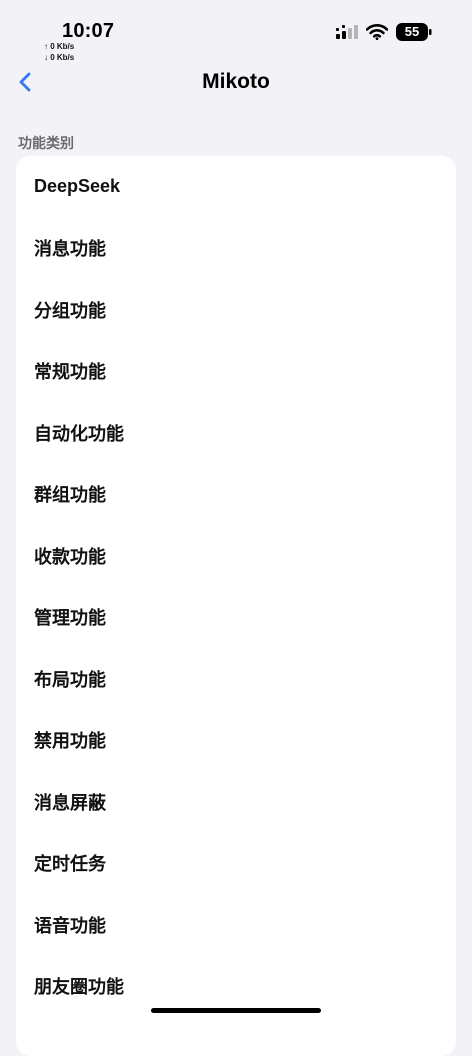  Describe the element at coordinates (347, 32) in the screenshot. I see `cellular-signal-icon` at that location.